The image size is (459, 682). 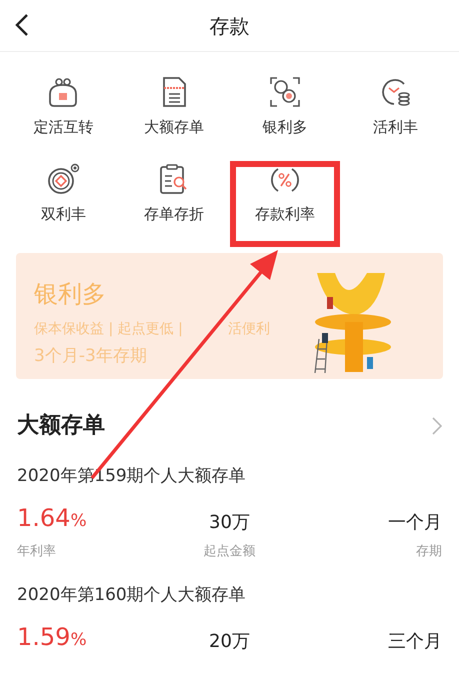 I want to click on coin-icon, so click(x=63, y=178).